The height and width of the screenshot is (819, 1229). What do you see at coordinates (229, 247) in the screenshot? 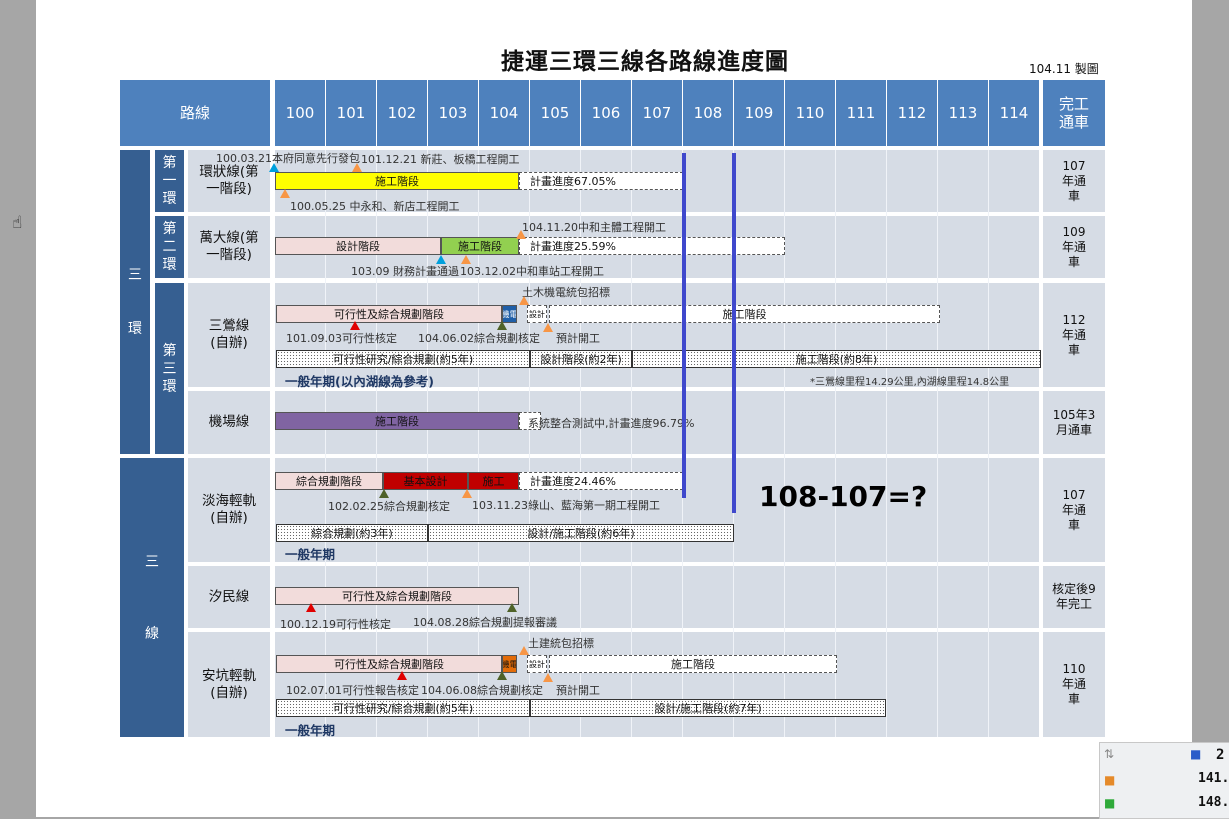
I see `row-label-wanda: 萬大線(第一階段)` at bounding box center [229, 247].